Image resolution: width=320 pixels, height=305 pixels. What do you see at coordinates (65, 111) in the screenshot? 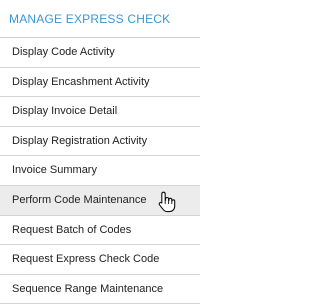
I see `menu-item-label: Display Invoice Detail` at bounding box center [65, 111].